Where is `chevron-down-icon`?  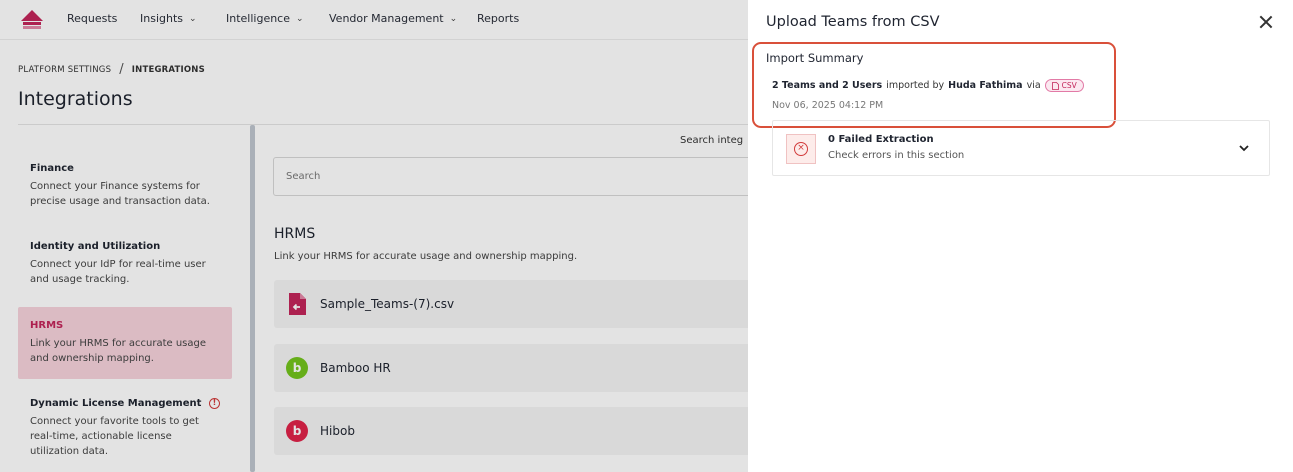
chevron-down-icon is located at coordinates (1244, 148).